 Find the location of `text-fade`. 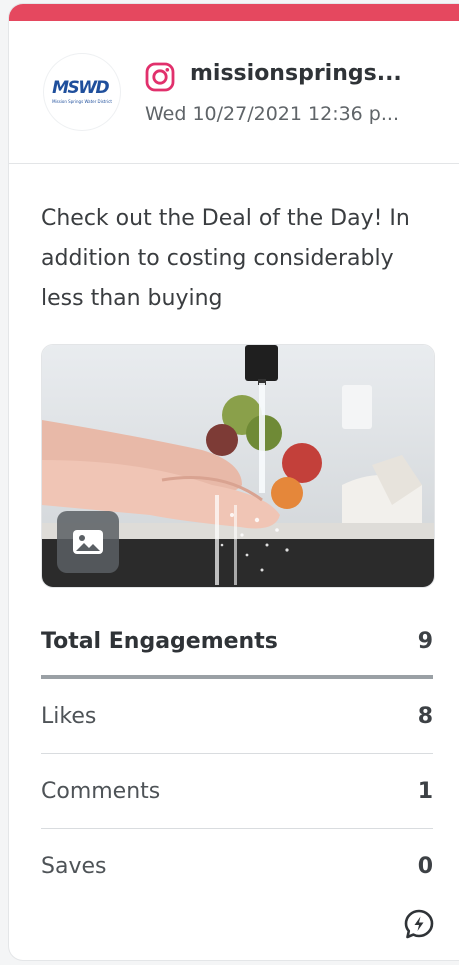

text-fade is located at coordinates (396, 299).